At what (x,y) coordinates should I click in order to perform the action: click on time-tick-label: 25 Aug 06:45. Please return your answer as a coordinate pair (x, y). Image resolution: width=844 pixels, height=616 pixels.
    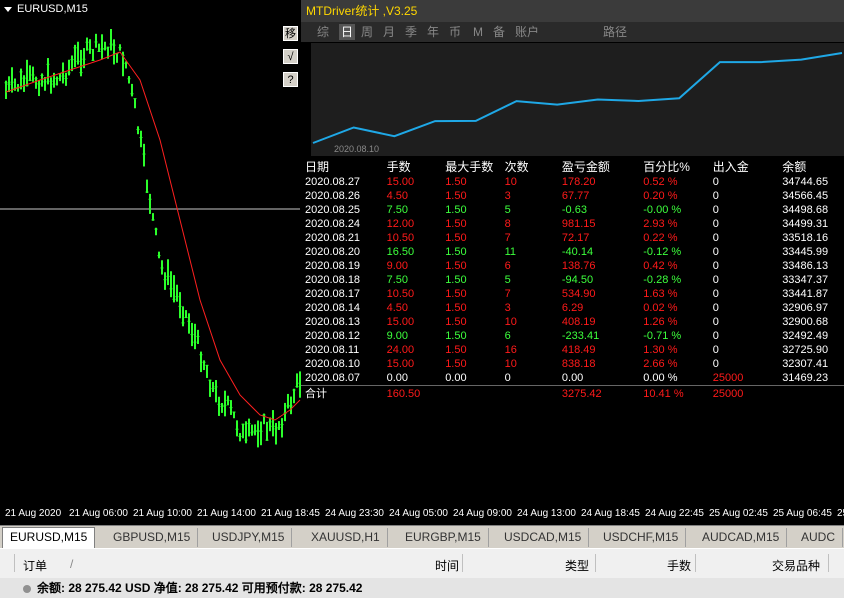
    Looking at the image, I should click on (802, 513).